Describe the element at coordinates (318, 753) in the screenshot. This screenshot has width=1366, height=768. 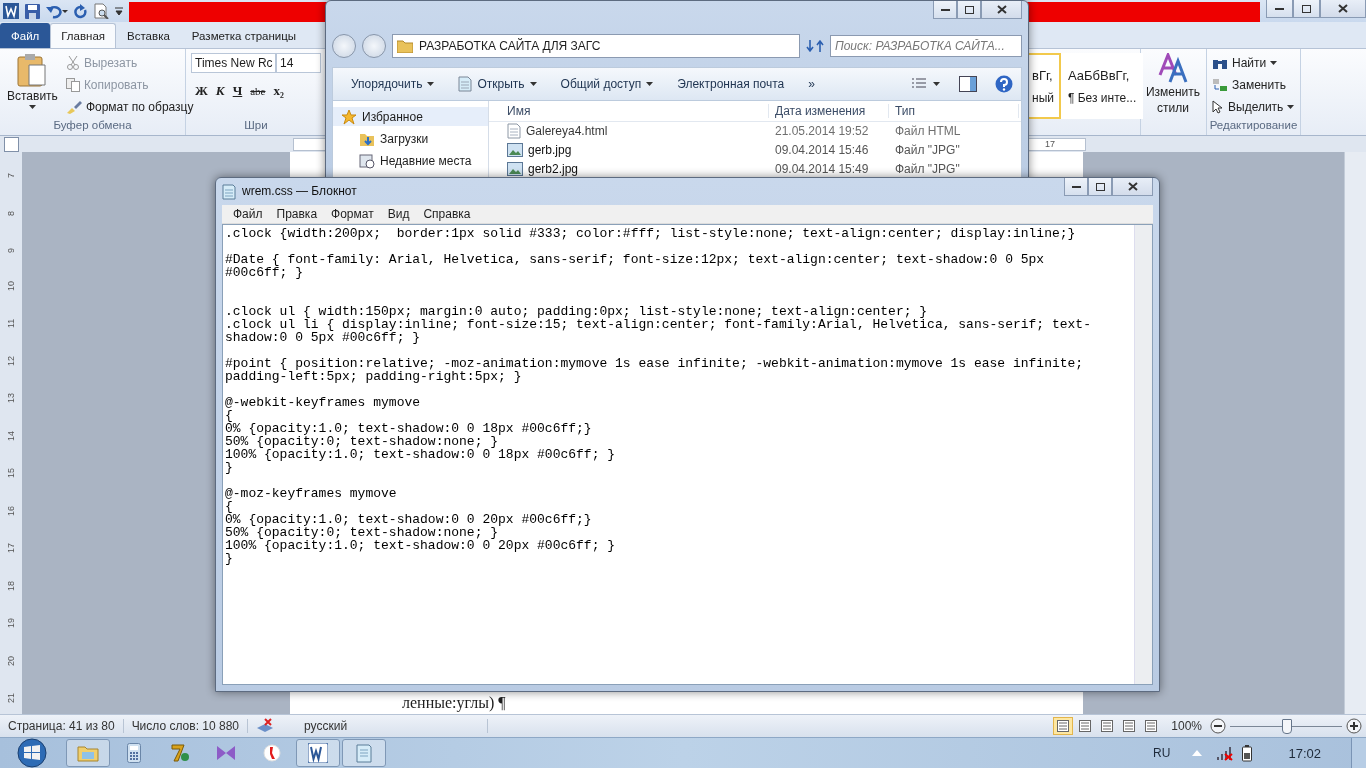
I see `taskbar-button` at that location.